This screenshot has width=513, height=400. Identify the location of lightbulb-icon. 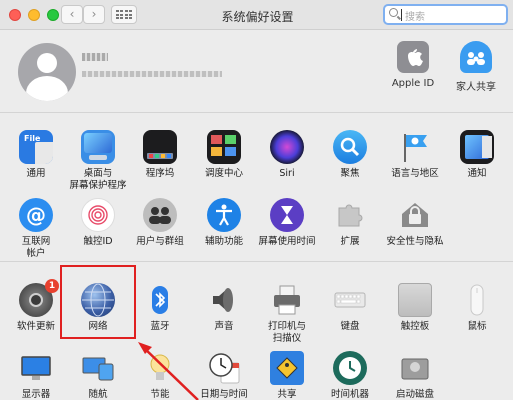
(160, 368).